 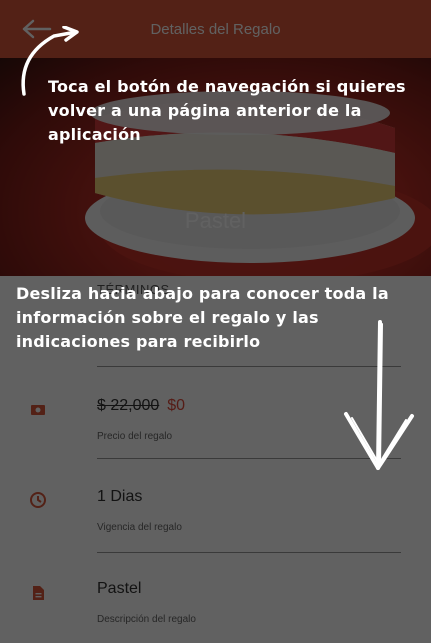 What do you see at coordinates (38, 410) in the screenshot?
I see `money-icon` at bounding box center [38, 410].